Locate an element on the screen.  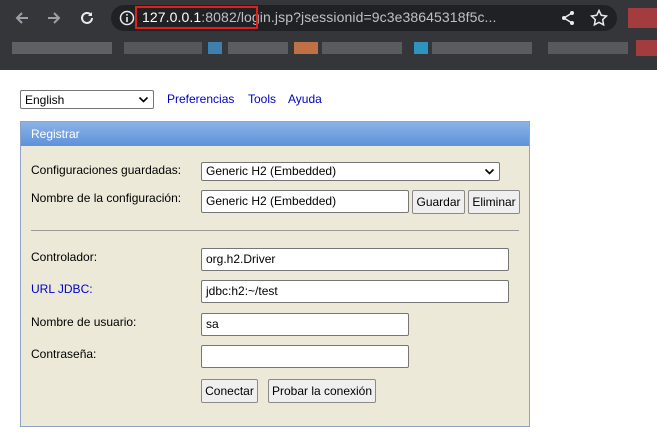
driver-label: Controlador: is located at coordinates (64, 257).